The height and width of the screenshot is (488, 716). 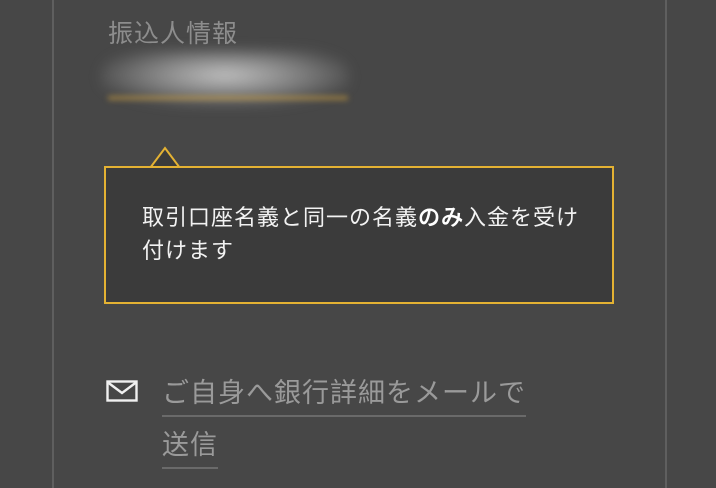 I want to click on right-divider, so click(x=666, y=244).